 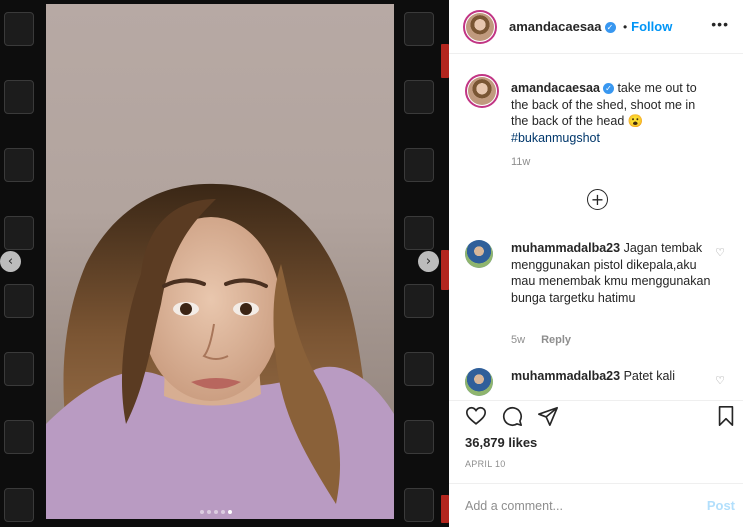 I want to click on save-bookmark-icon, so click(x=726, y=416).